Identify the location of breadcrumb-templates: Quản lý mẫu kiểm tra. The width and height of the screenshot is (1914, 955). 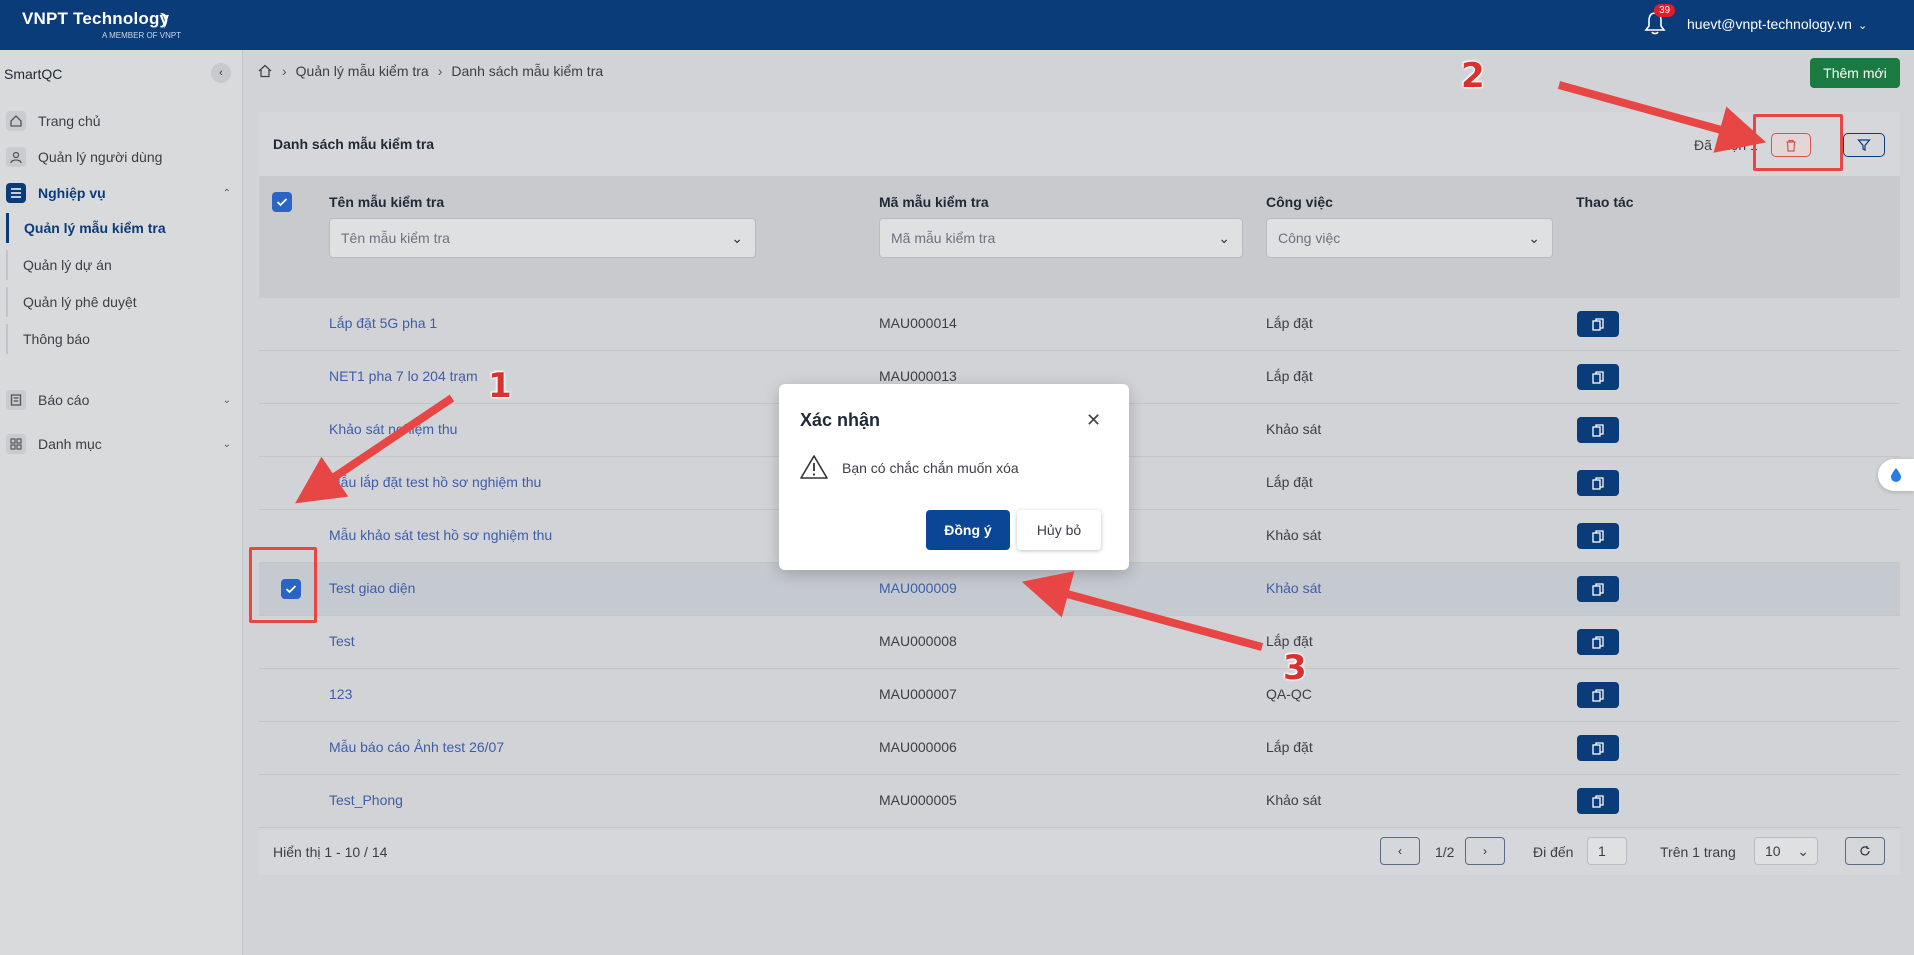
(362, 71).